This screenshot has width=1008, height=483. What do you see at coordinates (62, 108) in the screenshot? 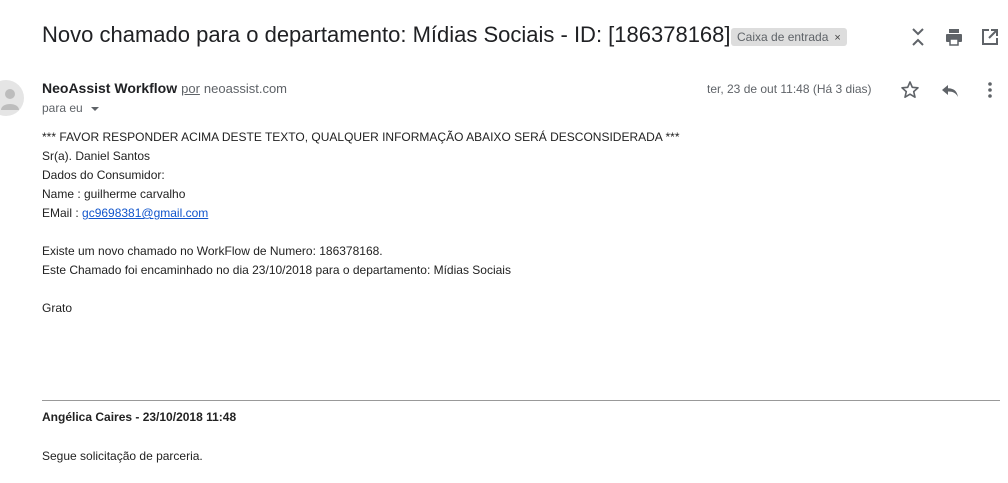
I see `recipient-text: para eu` at bounding box center [62, 108].